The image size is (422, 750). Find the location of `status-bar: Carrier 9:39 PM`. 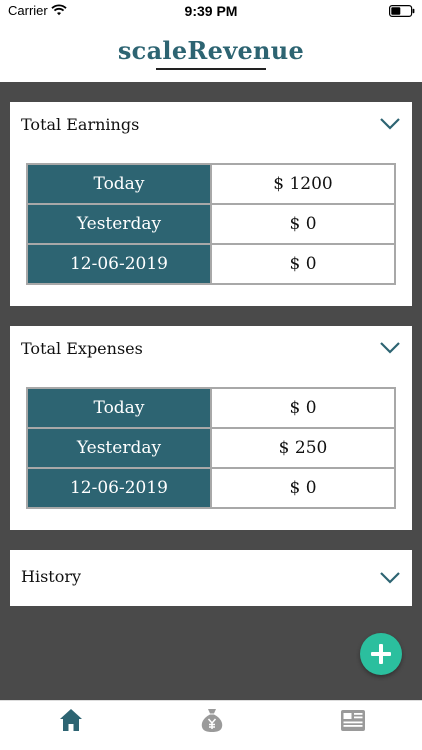

status-bar: Carrier 9:39 PM is located at coordinates (211, 13).